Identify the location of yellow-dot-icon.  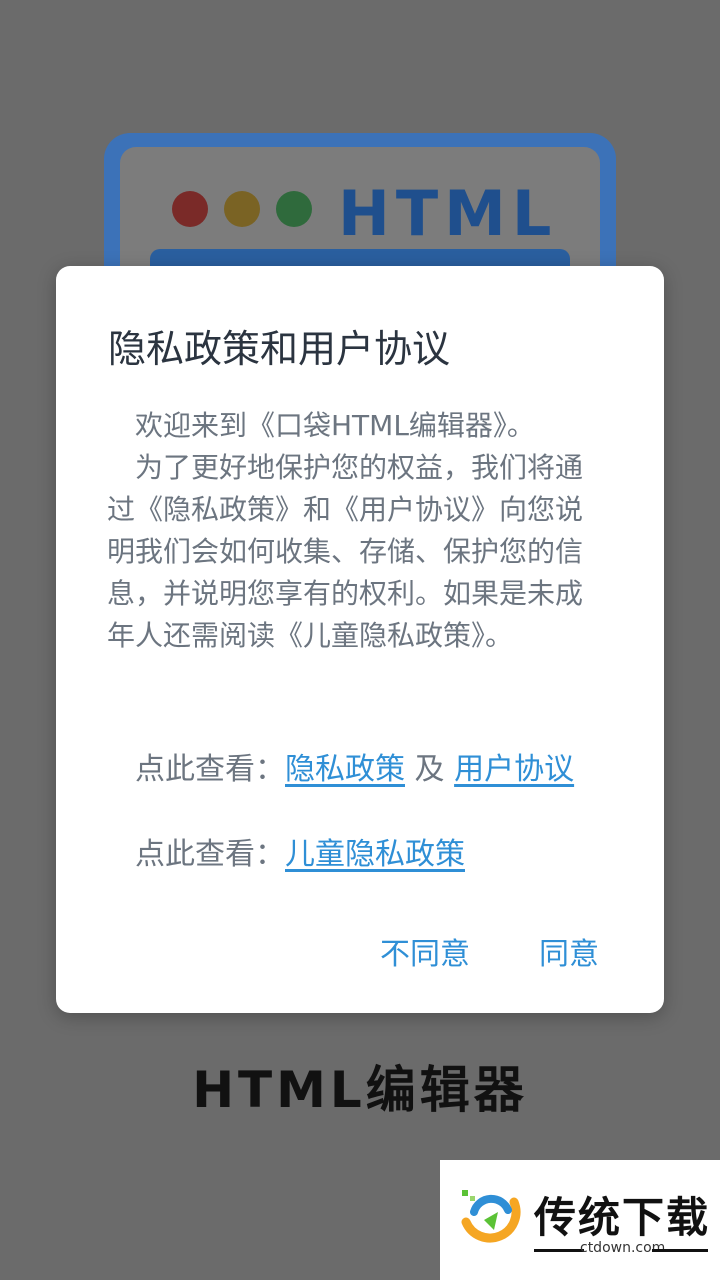
(242, 209).